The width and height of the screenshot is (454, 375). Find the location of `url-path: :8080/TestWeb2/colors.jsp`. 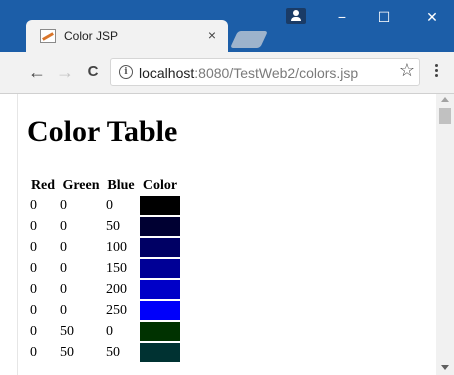

url-path: :8080/TestWeb2/colors.jsp is located at coordinates (276, 73).